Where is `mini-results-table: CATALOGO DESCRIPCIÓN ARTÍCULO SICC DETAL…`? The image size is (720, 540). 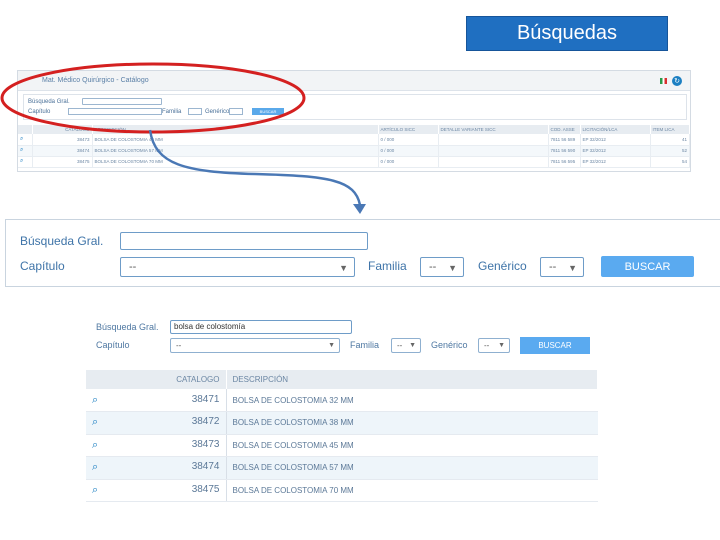
mini-results-table: CATALOGO DESCRIPCIÓN ARTÍCULO SICC DETAL… is located at coordinates (354, 146).